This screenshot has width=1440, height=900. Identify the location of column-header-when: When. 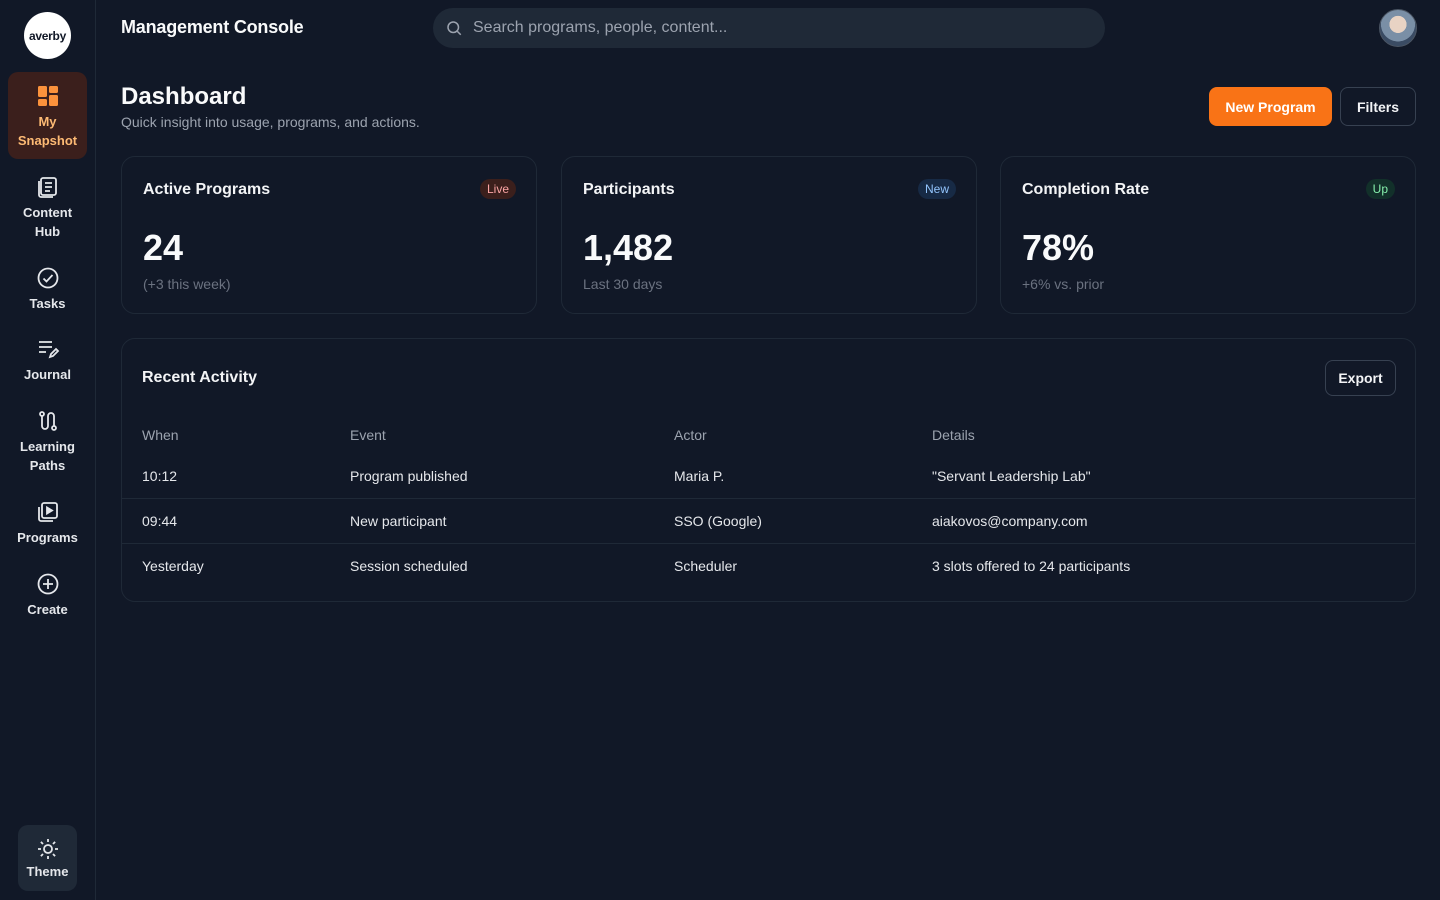
(160, 435).